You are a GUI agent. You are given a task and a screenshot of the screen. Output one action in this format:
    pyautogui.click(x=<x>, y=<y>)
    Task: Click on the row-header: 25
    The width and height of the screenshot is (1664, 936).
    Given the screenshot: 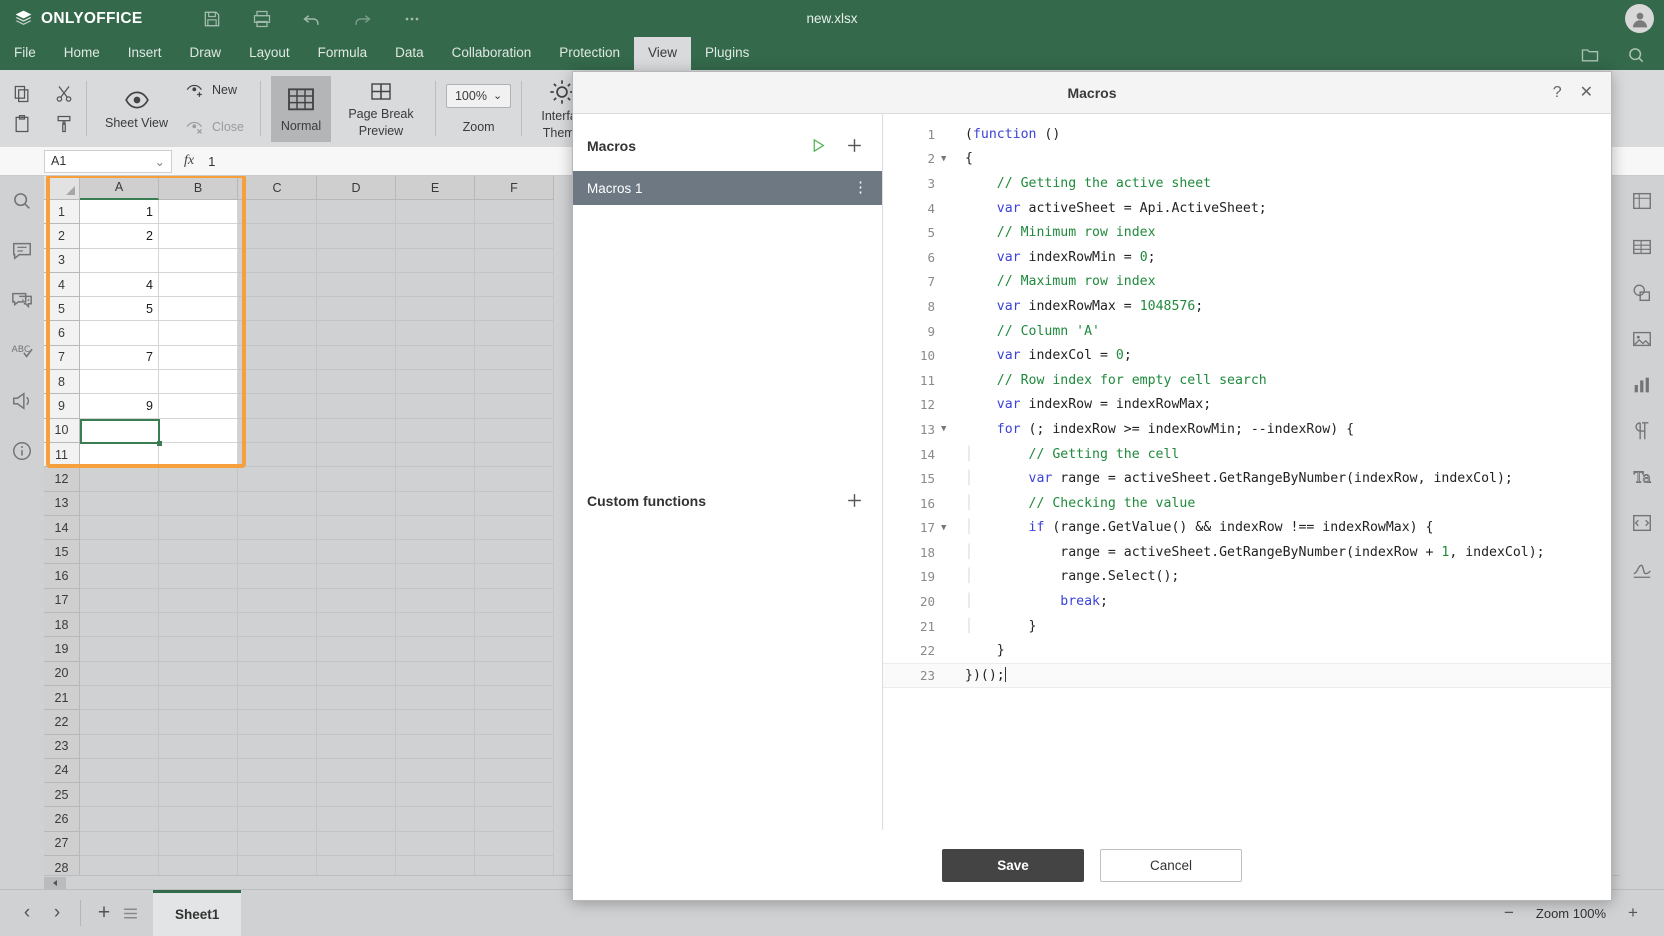 What is the action you would take?
    pyautogui.click(x=62, y=795)
    